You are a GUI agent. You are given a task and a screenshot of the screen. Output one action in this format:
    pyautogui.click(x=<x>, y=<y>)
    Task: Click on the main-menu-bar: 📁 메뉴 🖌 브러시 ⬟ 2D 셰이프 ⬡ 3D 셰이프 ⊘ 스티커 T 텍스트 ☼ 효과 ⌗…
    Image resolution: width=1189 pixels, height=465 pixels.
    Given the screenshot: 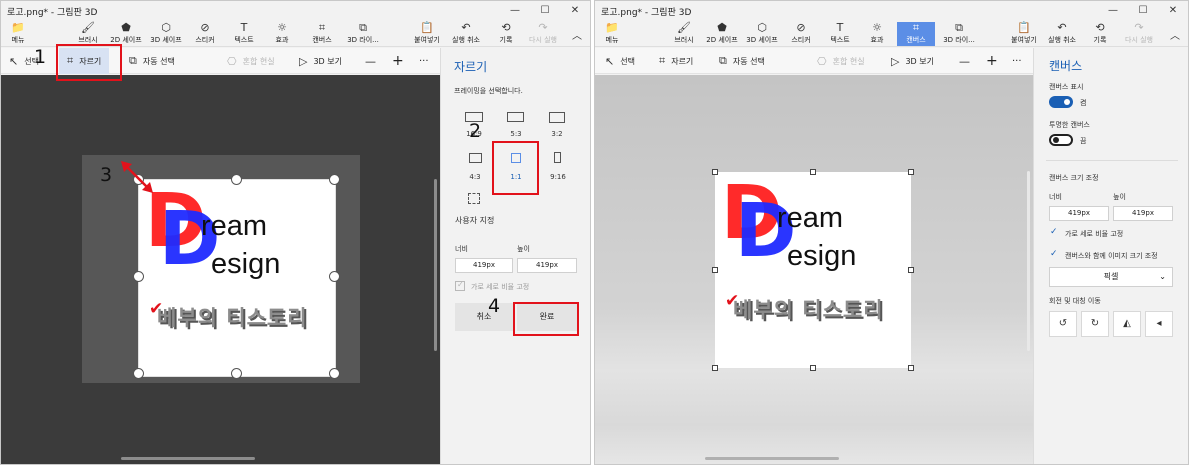 What is the action you would take?
    pyautogui.click(x=891, y=34)
    